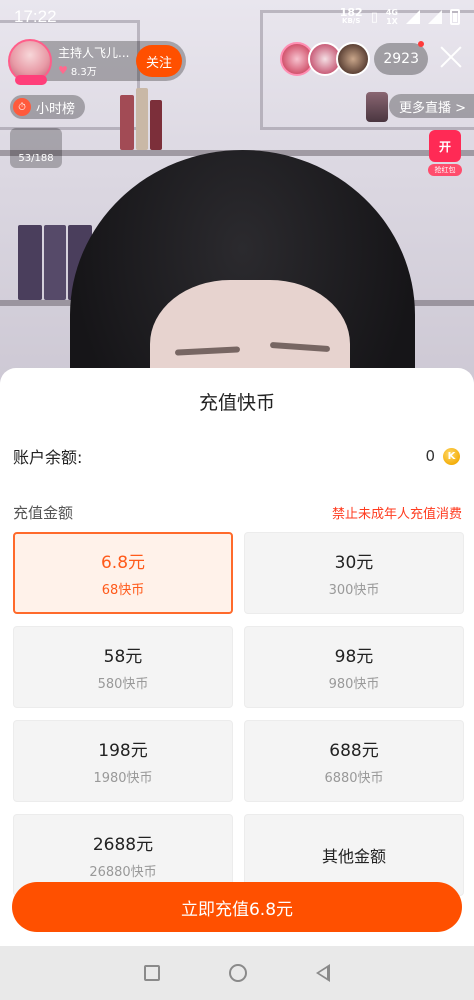  What do you see at coordinates (451, 57) in the screenshot?
I see `close-icon` at bounding box center [451, 57].